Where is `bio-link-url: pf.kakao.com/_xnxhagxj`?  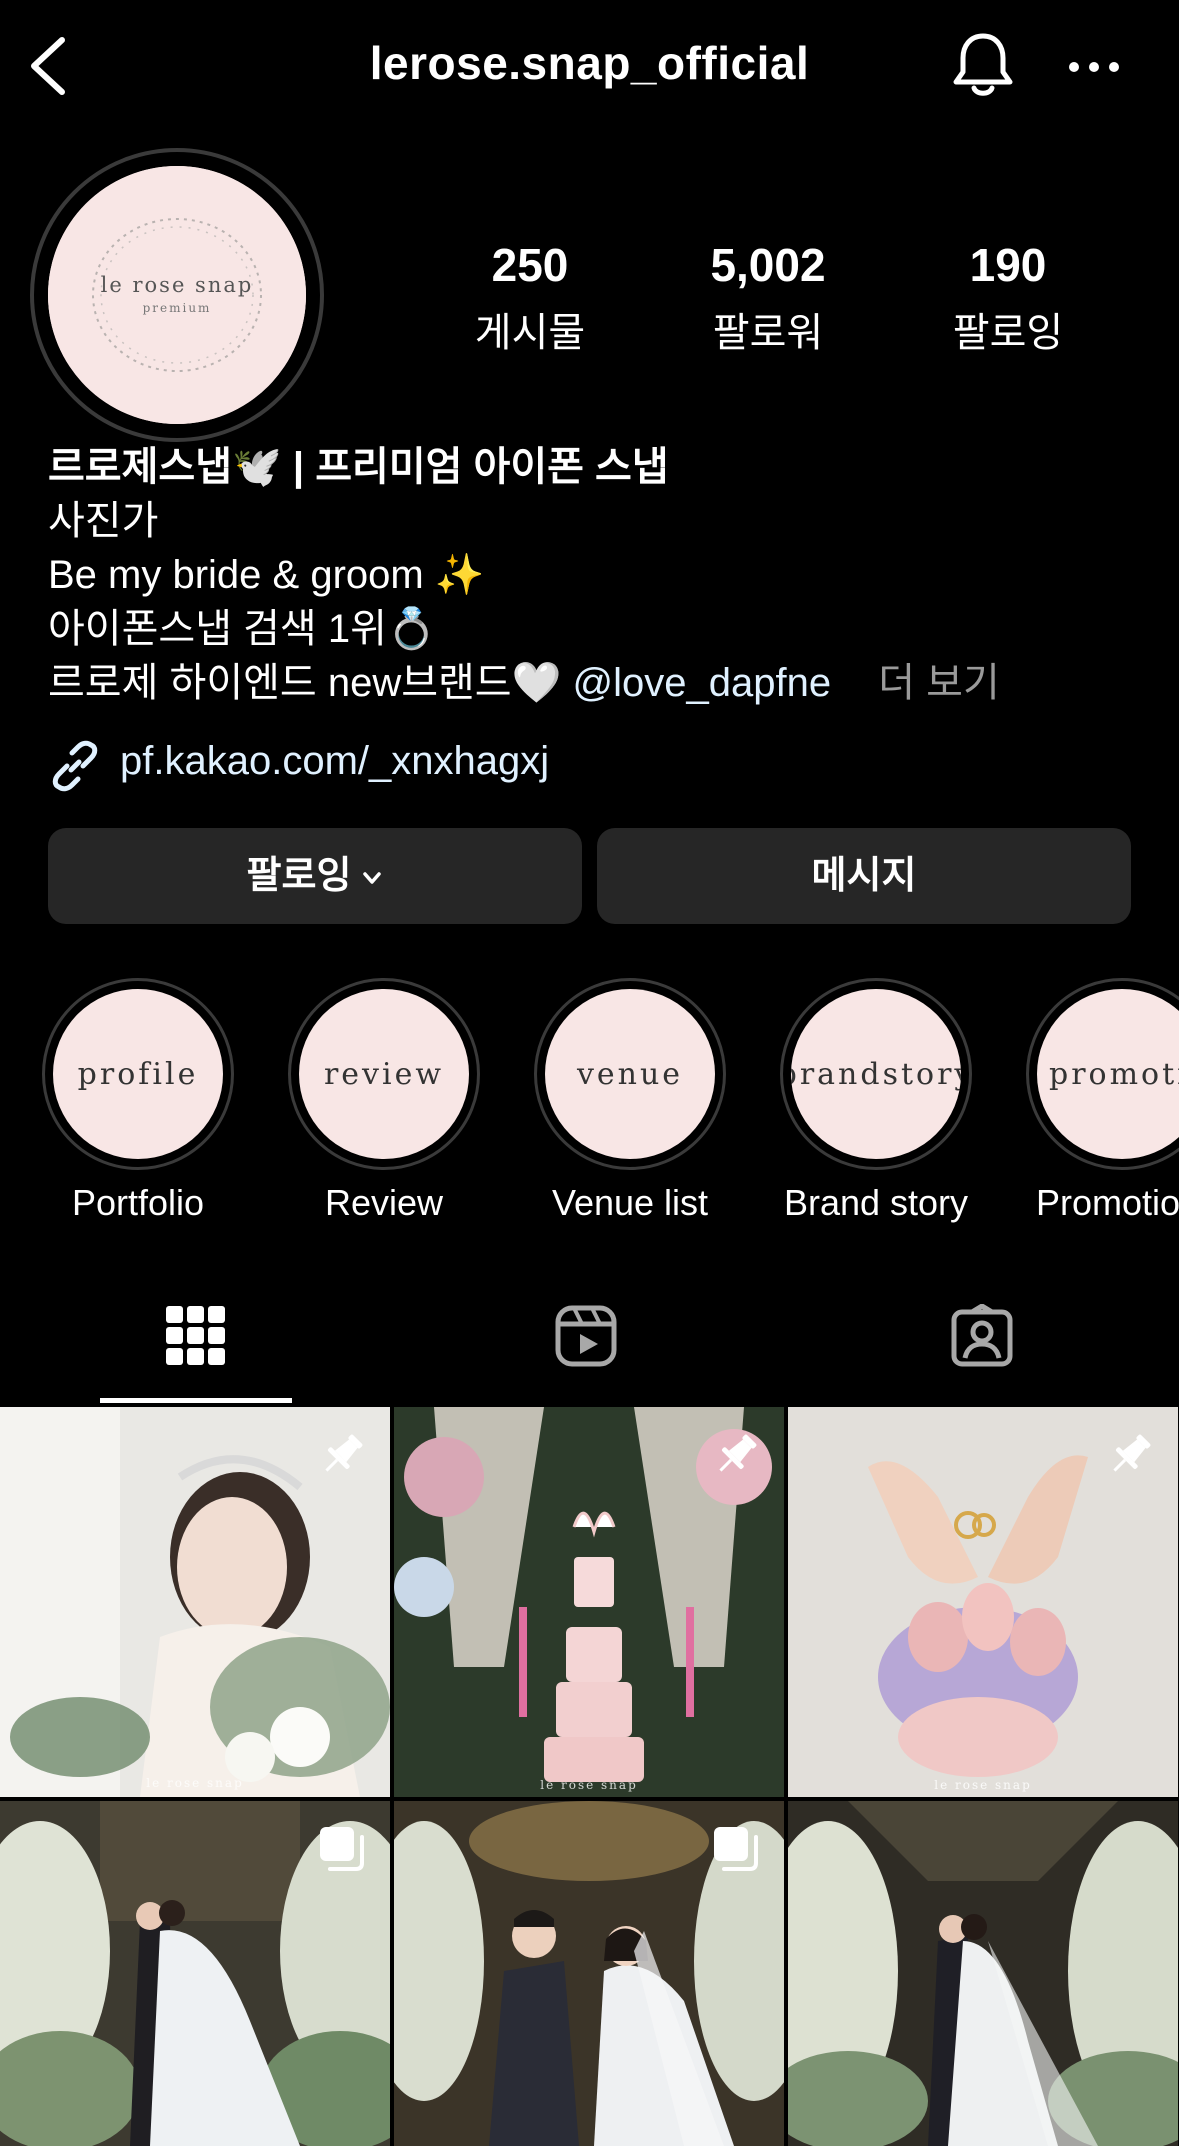 bio-link-url: pf.kakao.com/_xnxhagxj is located at coordinates (334, 761).